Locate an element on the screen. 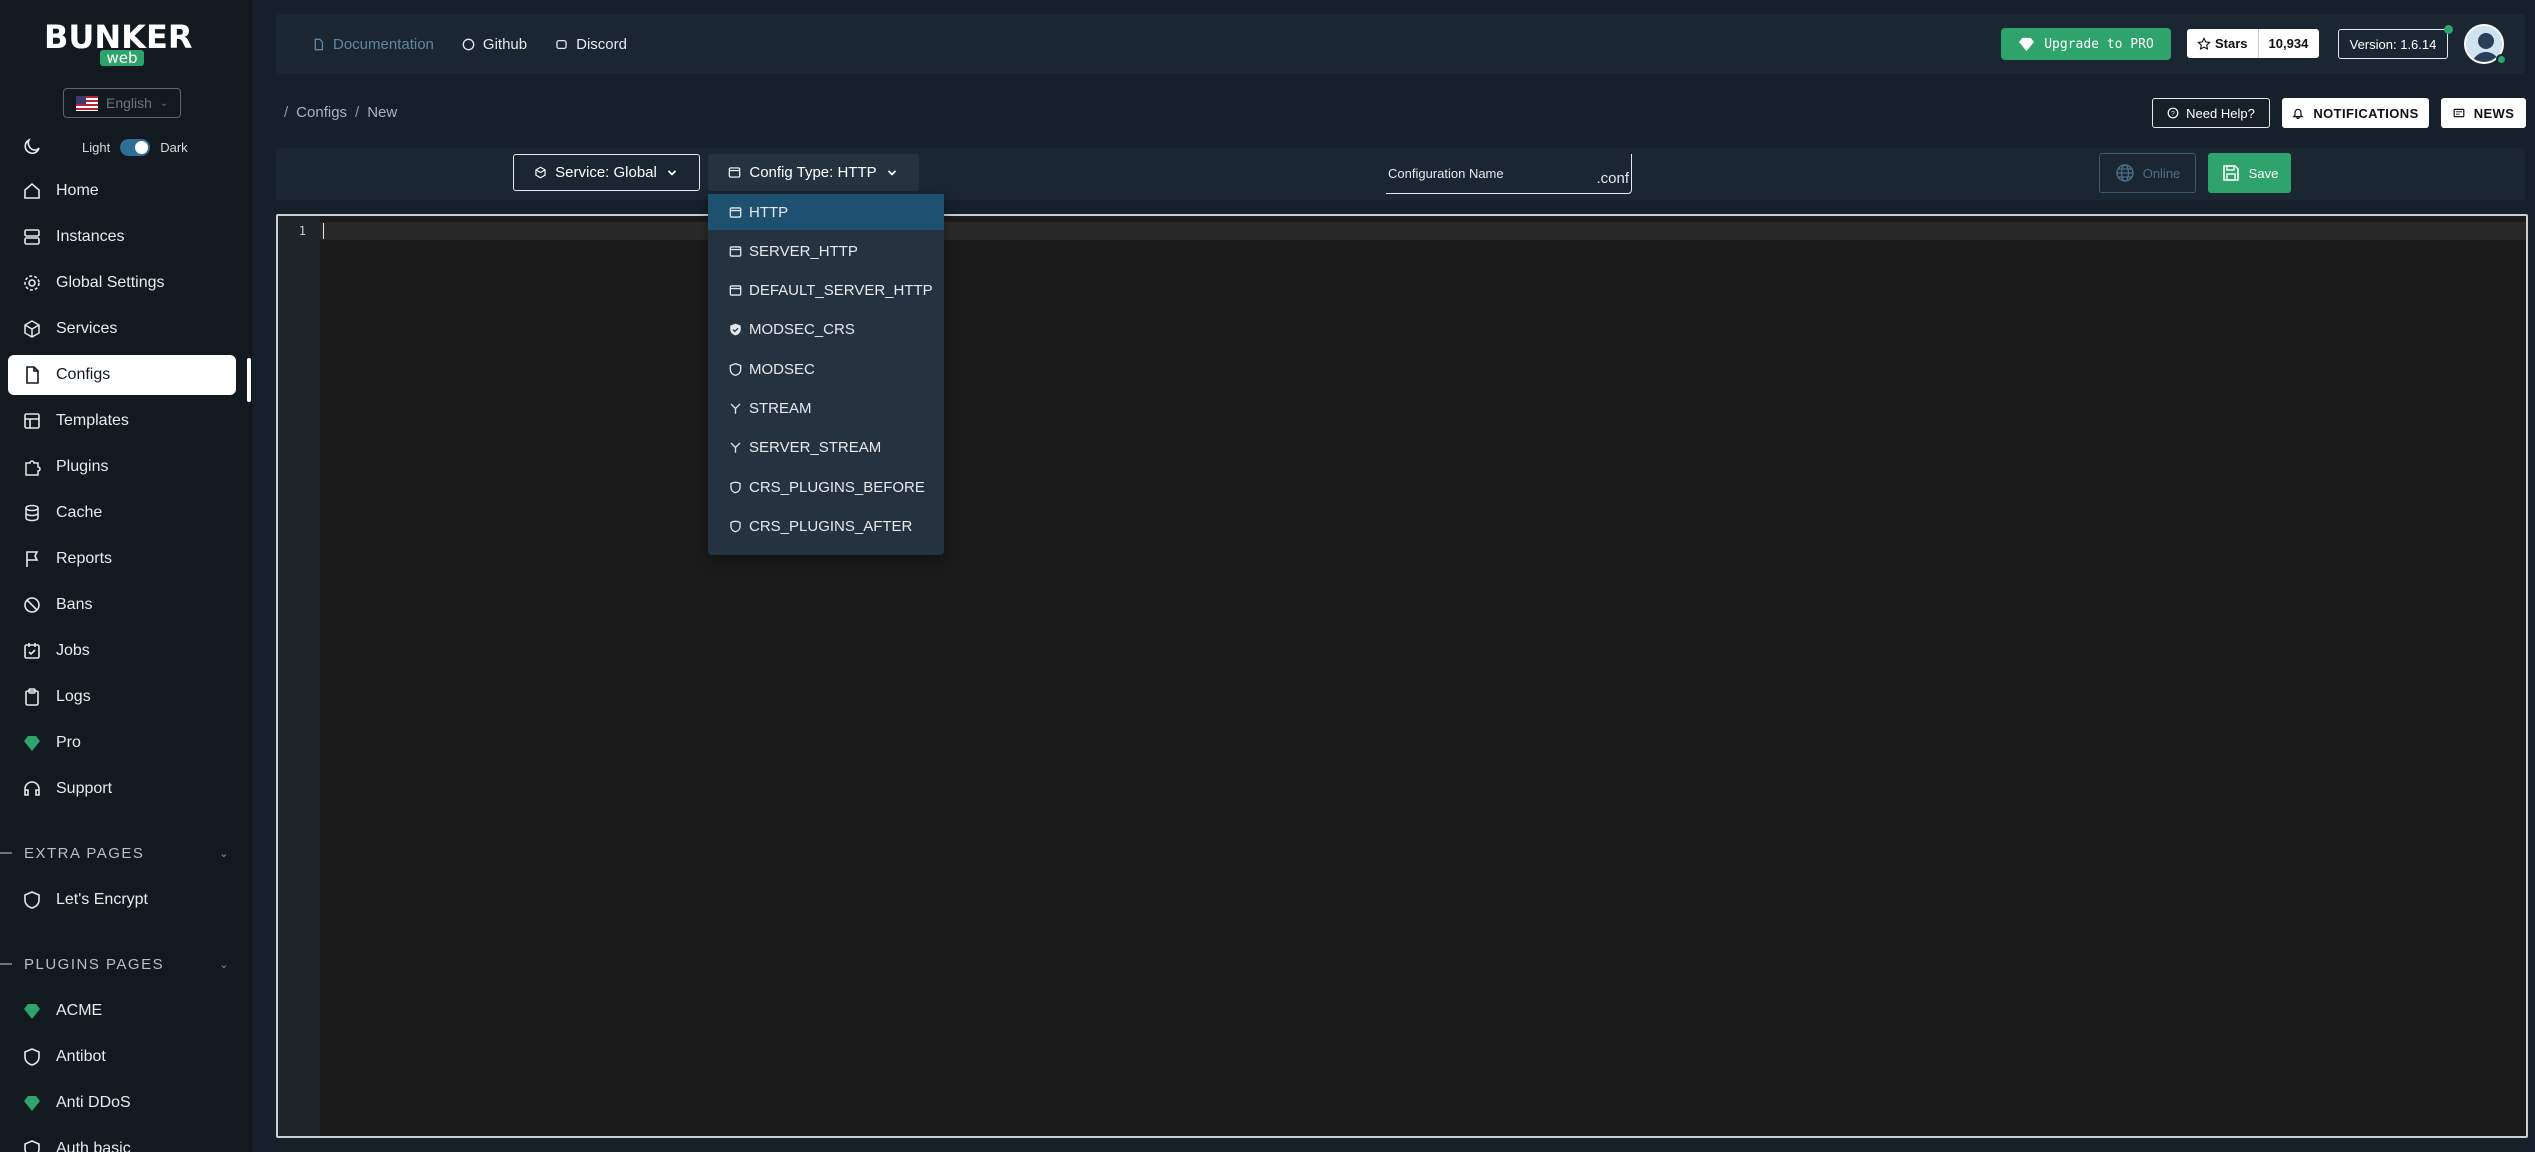 The width and height of the screenshot is (2535, 1152). flag-icon is located at coordinates (32, 559).